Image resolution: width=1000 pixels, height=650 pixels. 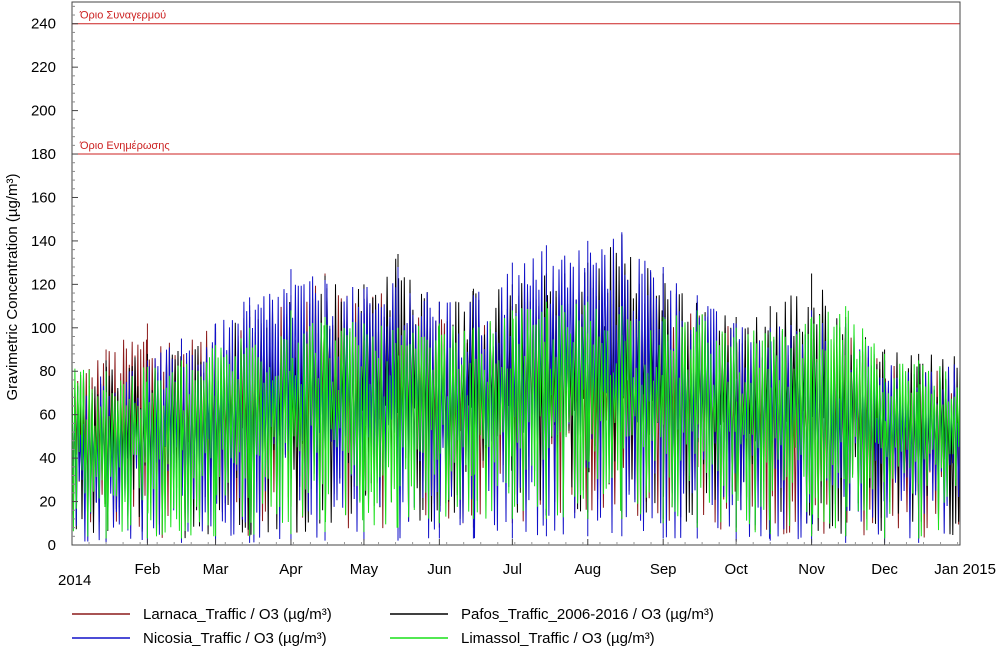 What do you see at coordinates (43, 197) in the screenshot?
I see `y-tick-label-160: 160` at bounding box center [43, 197].